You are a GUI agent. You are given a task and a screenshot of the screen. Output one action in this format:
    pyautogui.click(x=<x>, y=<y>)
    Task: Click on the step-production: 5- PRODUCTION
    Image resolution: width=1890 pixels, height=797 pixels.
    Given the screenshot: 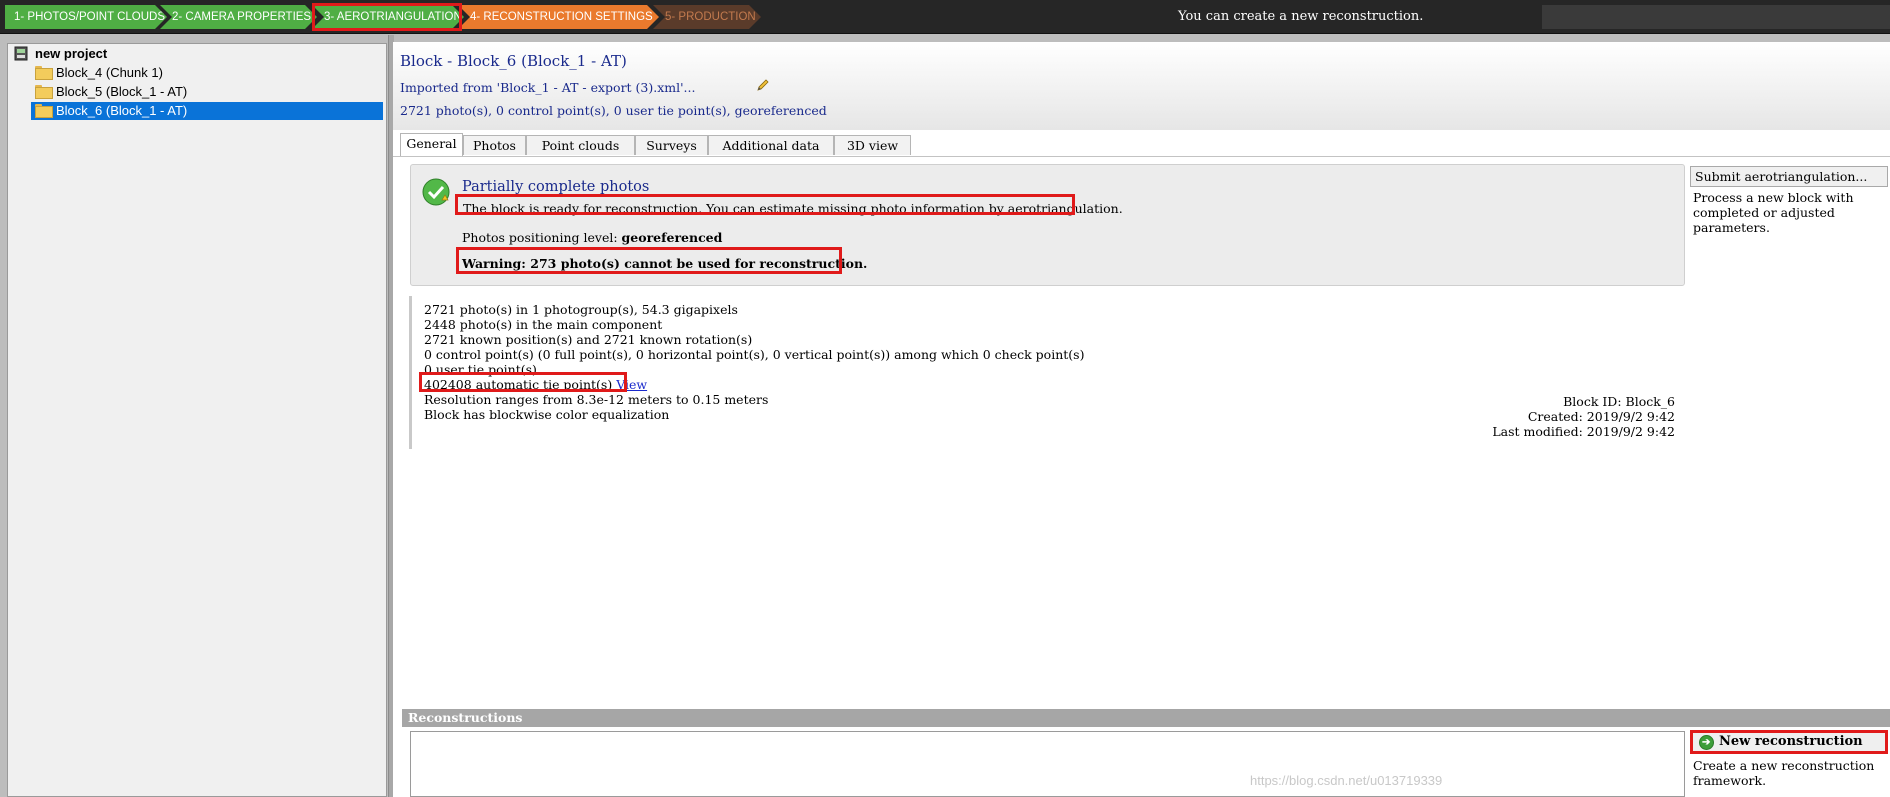 What is the action you would take?
    pyautogui.click(x=707, y=17)
    